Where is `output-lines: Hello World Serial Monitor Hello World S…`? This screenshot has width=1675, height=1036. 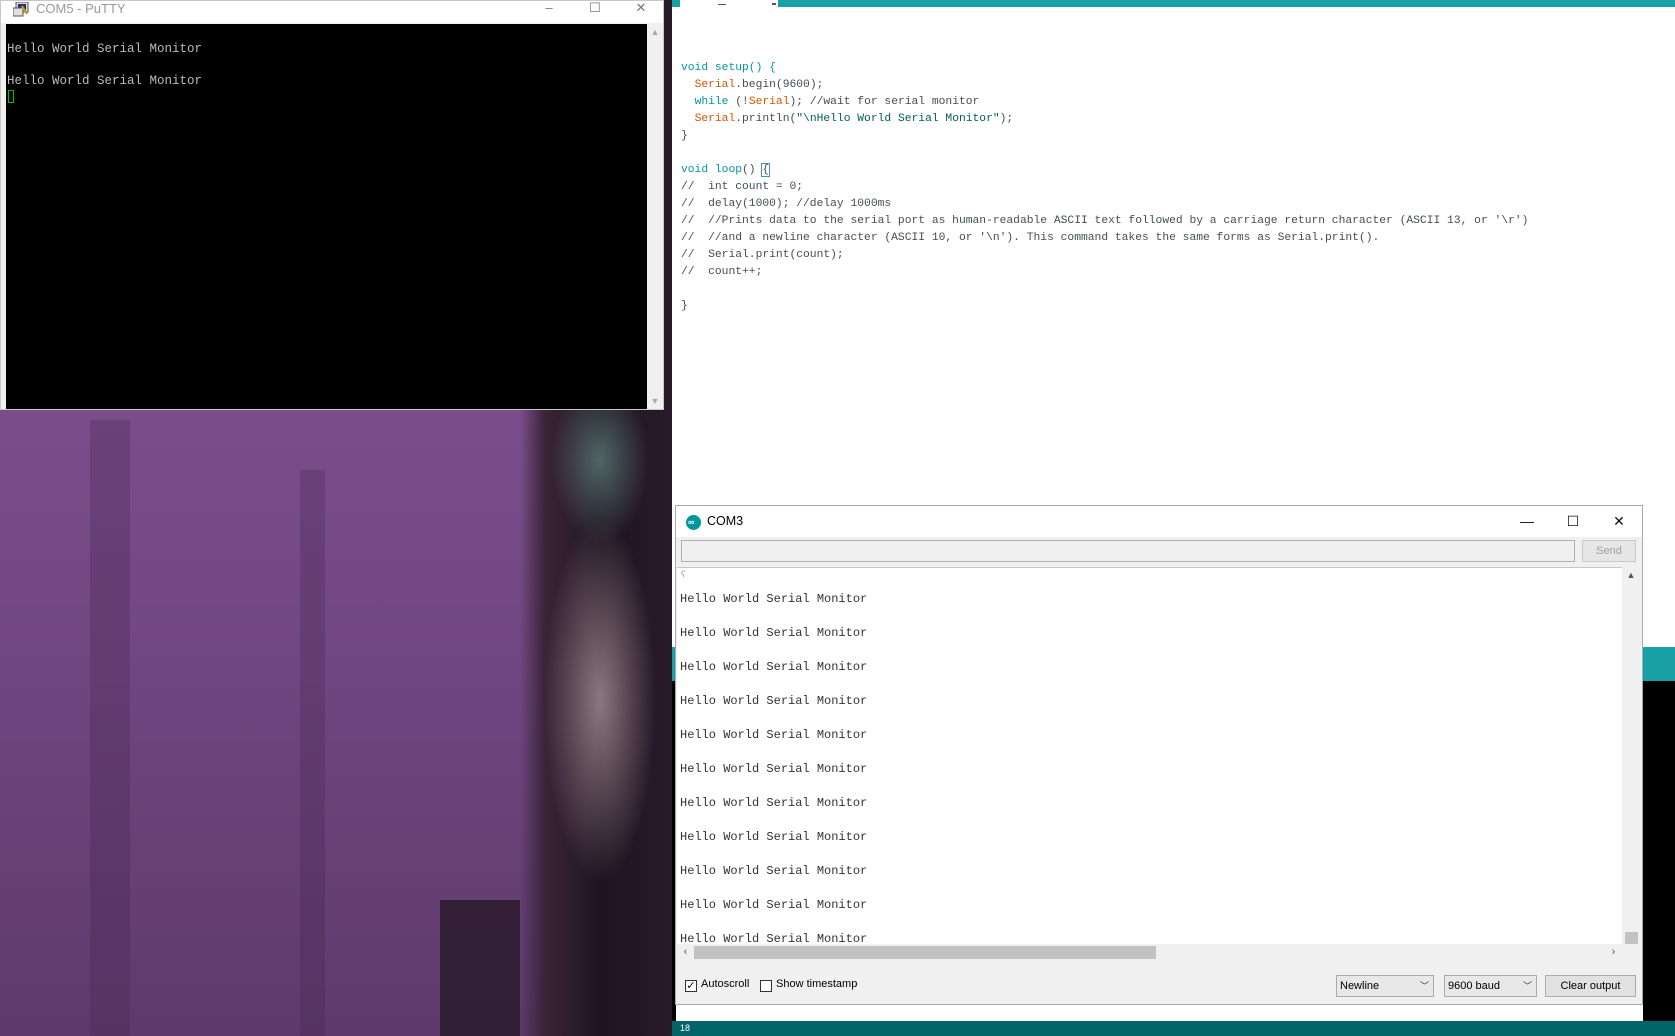
output-lines: Hello World Serial Monitor Hello World S… is located at coordinates (773, 763).